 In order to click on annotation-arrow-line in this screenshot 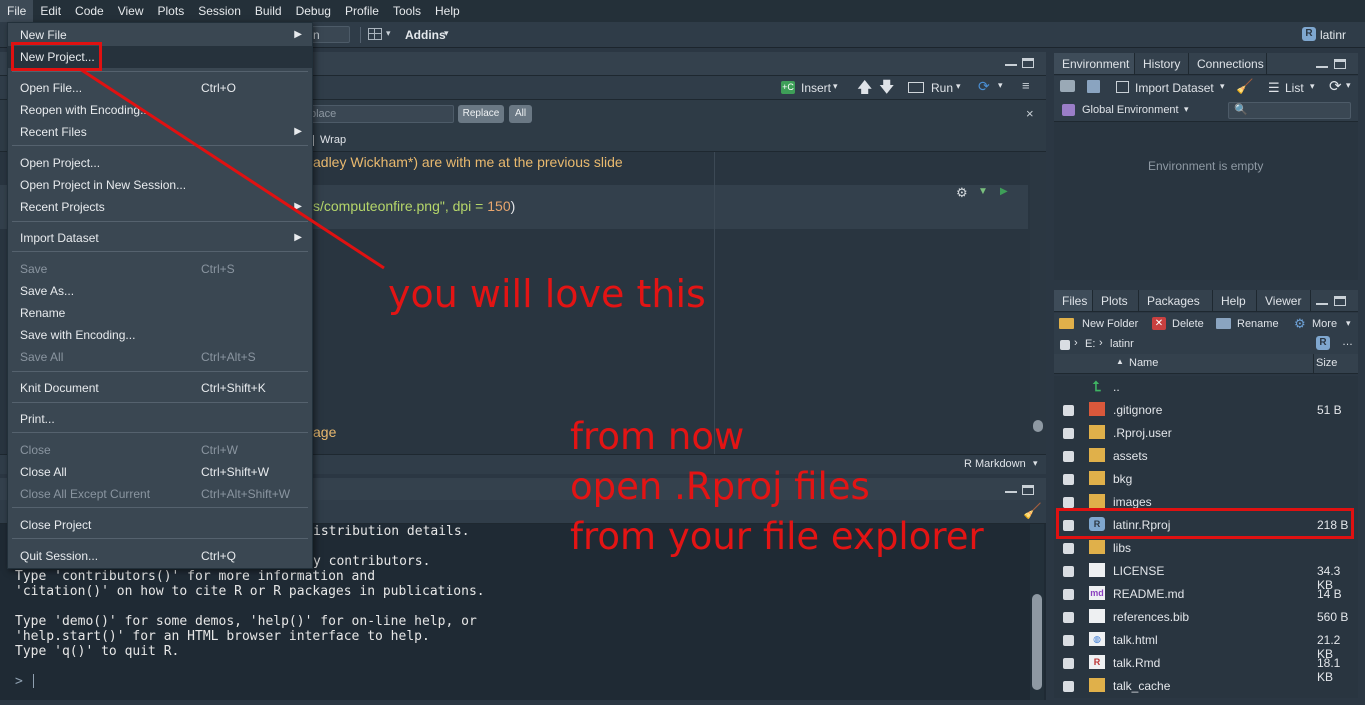, I will do `click(232, 168)`.